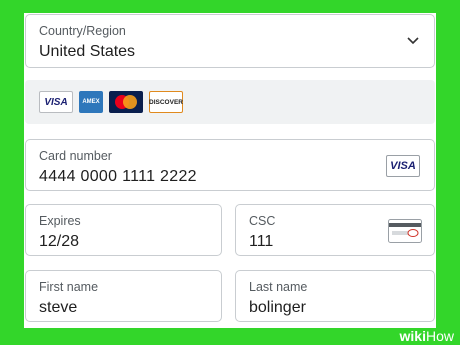  Describe the element at coordinates (82, 31) in the screenshot. I see `country-label: Country/Region` at that location.